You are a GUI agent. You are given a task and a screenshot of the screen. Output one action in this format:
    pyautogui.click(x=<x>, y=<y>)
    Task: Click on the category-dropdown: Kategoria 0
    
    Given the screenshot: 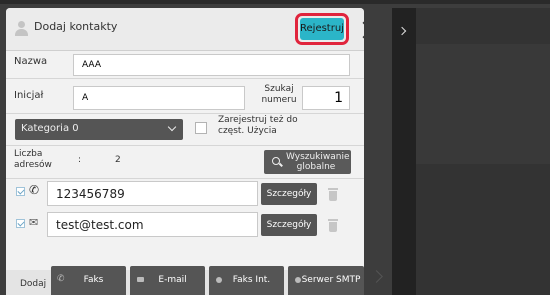 What is the action you would take?
    pyautogui.click(x=99, y=129)
    